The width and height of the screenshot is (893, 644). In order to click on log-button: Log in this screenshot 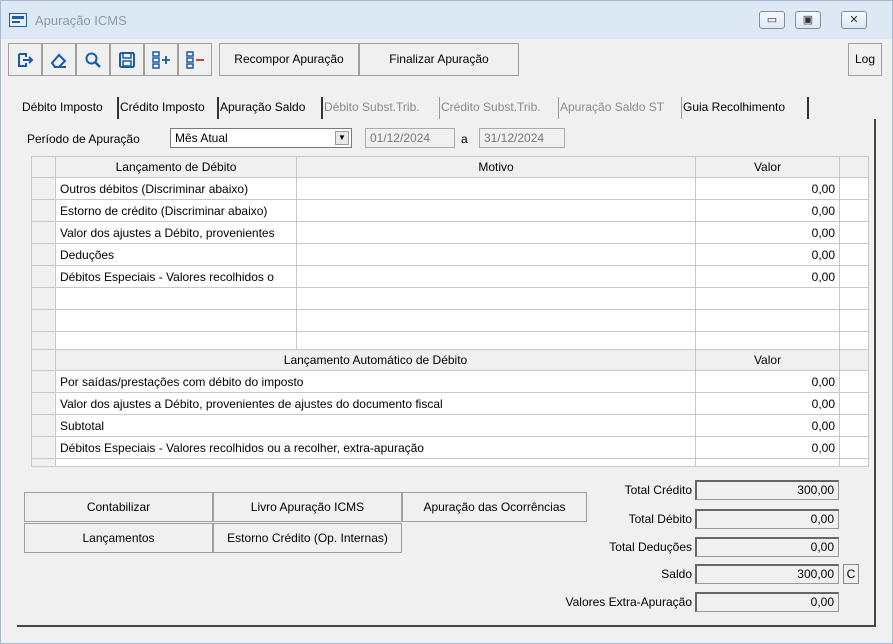, I will do `click(865, 59)`.